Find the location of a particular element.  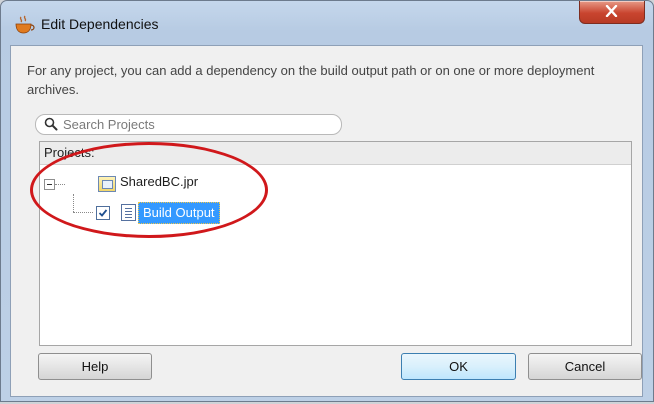

tree-item-sharedbc: SharedBC.jpr is located at coordinates (159, 181).